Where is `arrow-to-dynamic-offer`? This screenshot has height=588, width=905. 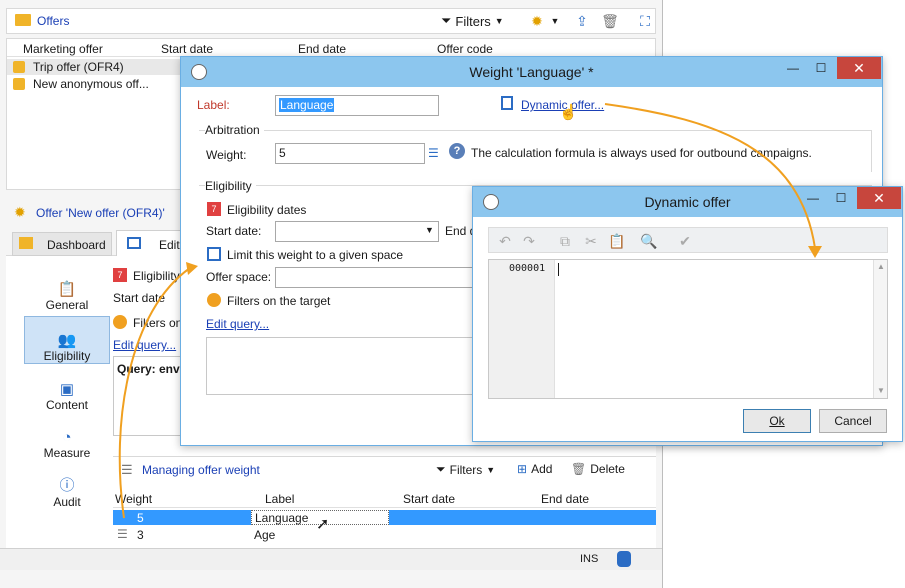
arrow-to-dynamic-offer is located at coordinates (710, 176).